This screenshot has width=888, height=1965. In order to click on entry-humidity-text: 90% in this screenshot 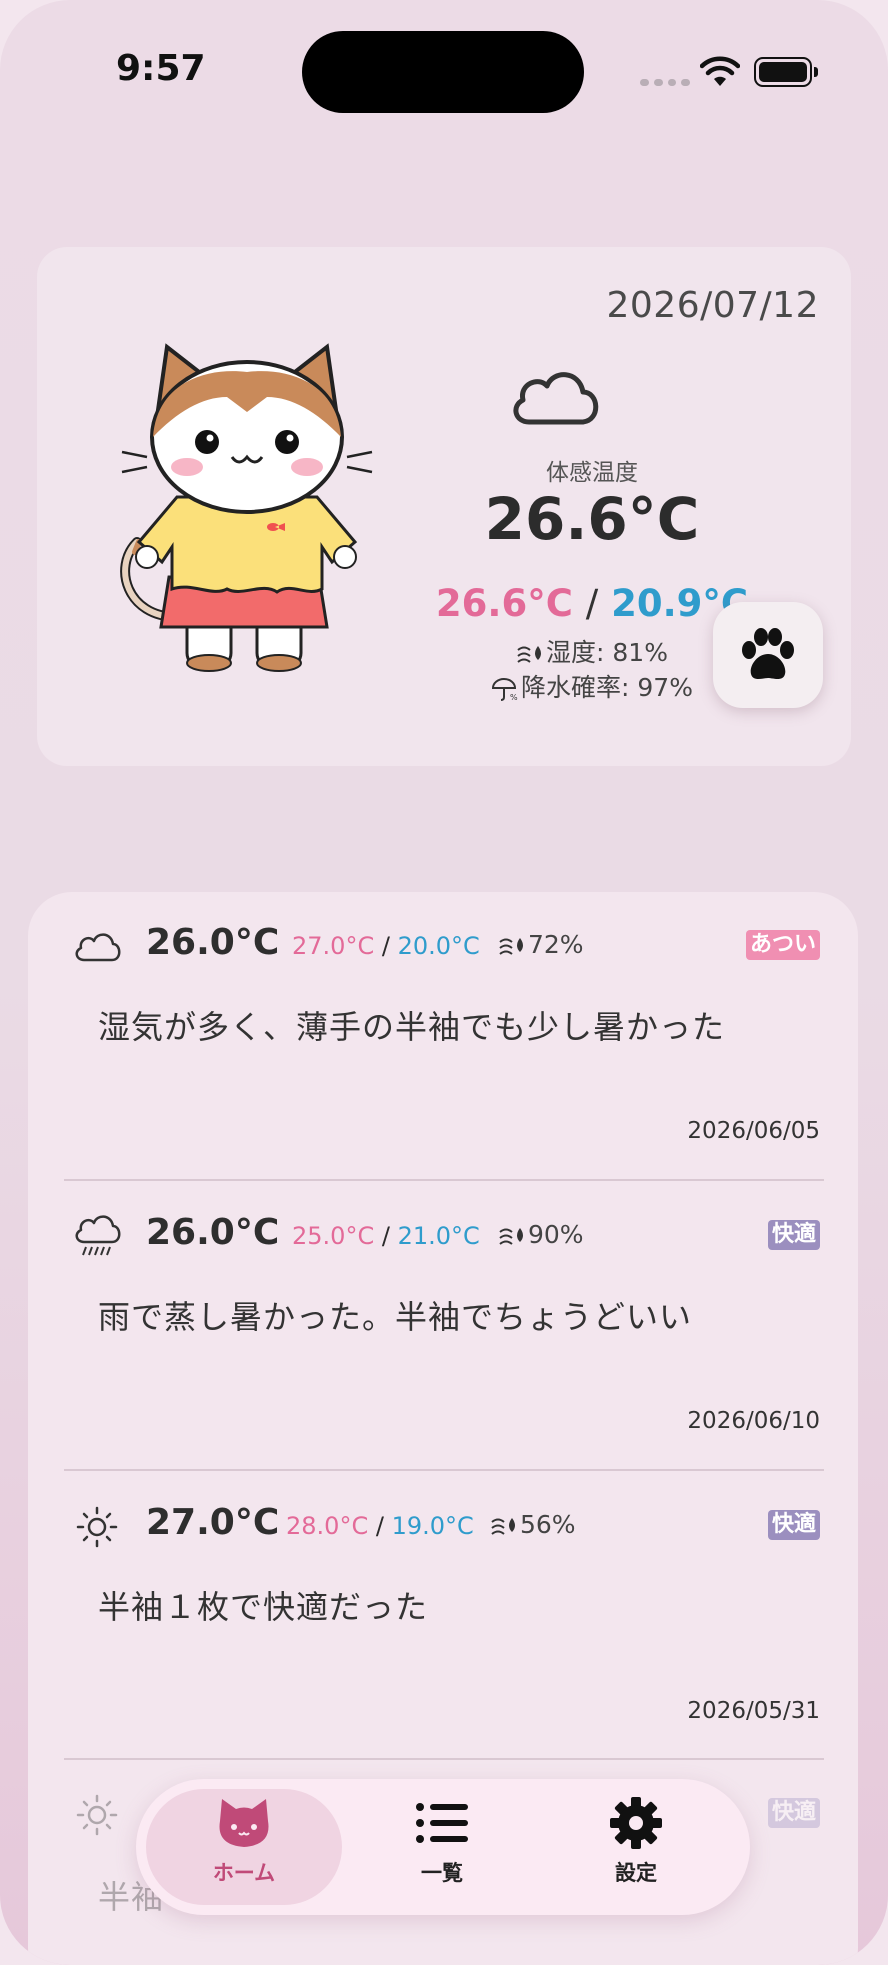, I will do `click(556, 1234)`.